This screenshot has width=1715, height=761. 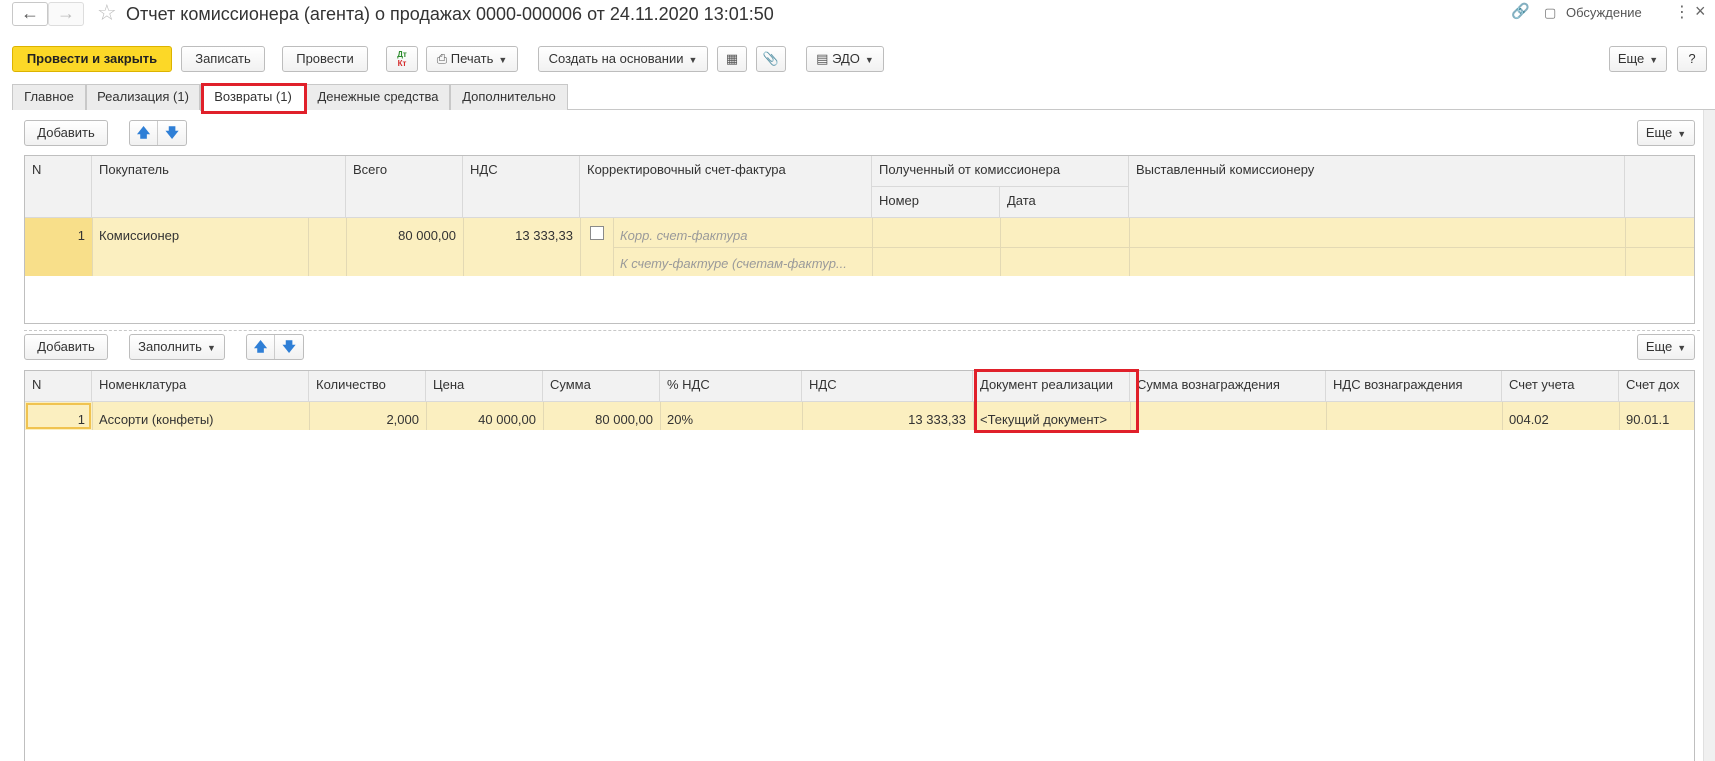 I want to click on create-based-label: Создать на основании, so click(x=616, y=58).